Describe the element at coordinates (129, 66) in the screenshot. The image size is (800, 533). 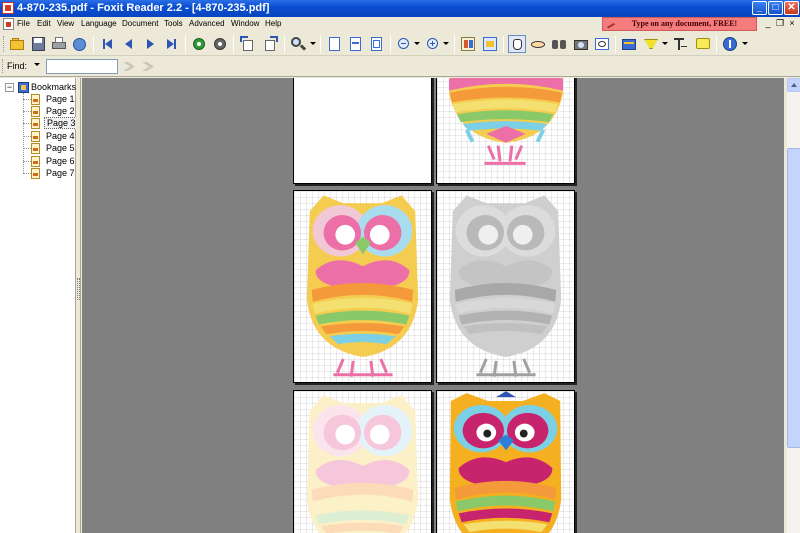
I see `find-previous-icon` at that location.